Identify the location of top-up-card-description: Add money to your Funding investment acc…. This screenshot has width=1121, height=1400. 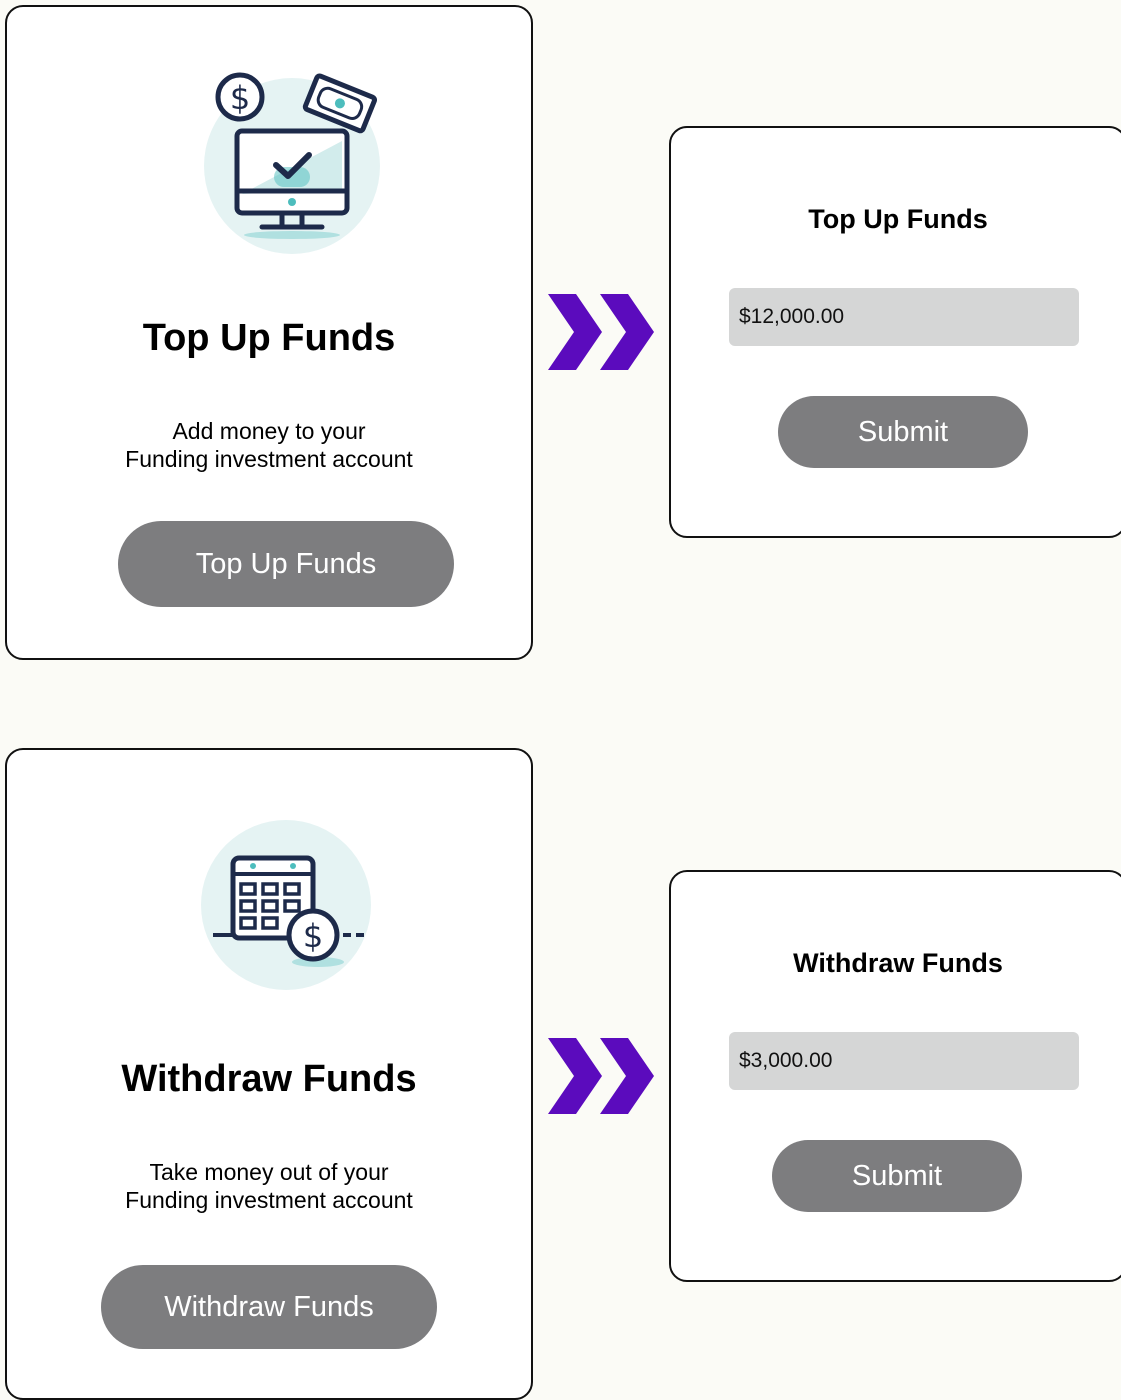
(269, 445).